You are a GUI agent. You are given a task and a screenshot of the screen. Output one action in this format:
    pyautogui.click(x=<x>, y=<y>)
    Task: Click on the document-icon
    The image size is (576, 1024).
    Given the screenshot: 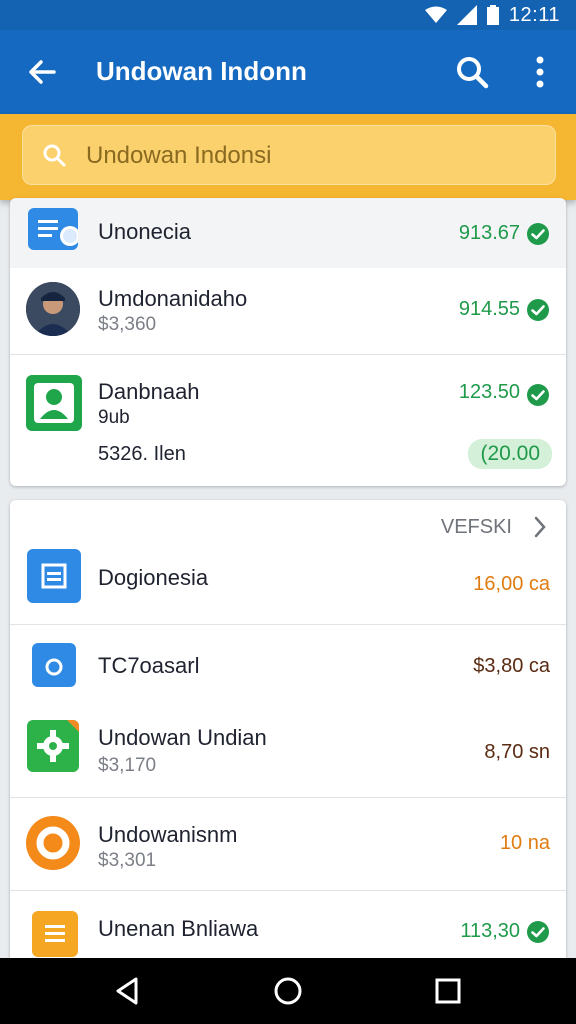 What is the action you would take?
    pyautogui.click(x=54, y=576)
    